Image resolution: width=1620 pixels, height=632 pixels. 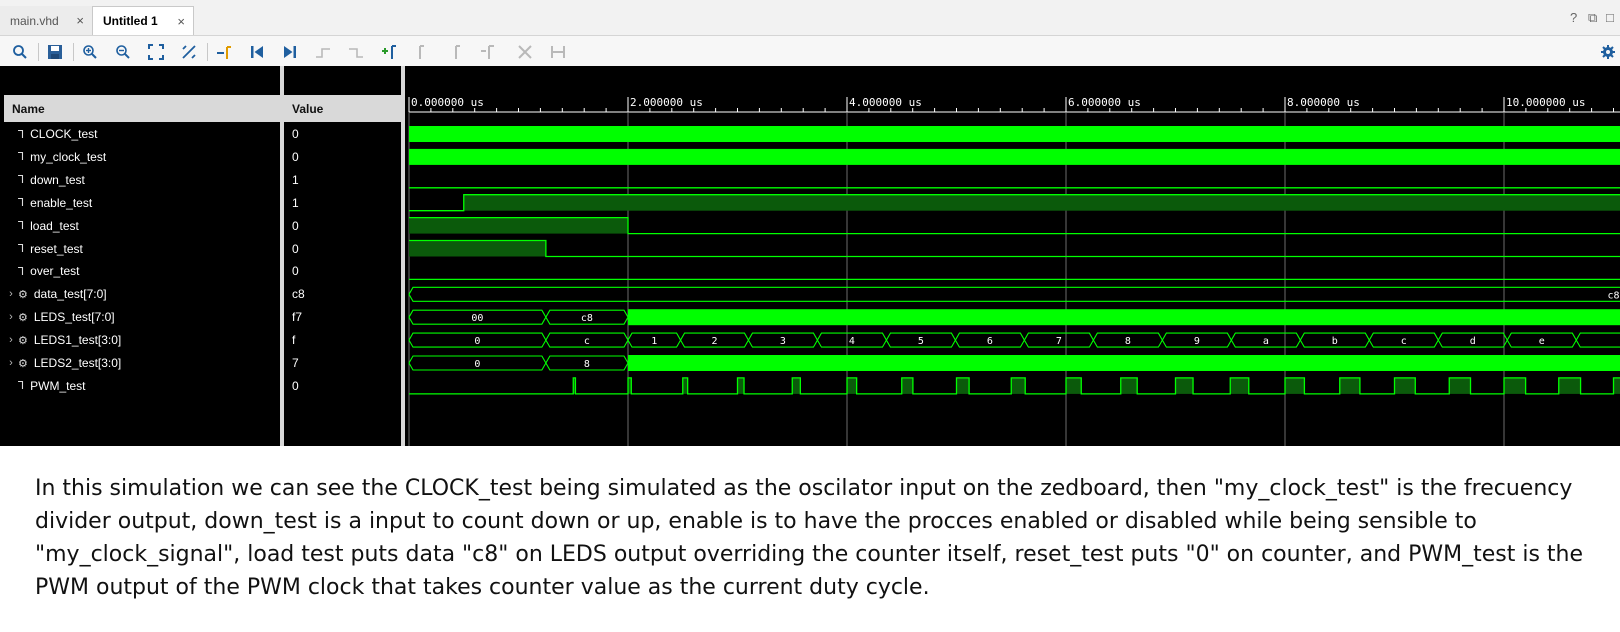 I want to click on column-header-name: Name, so click(x=142, y=108).